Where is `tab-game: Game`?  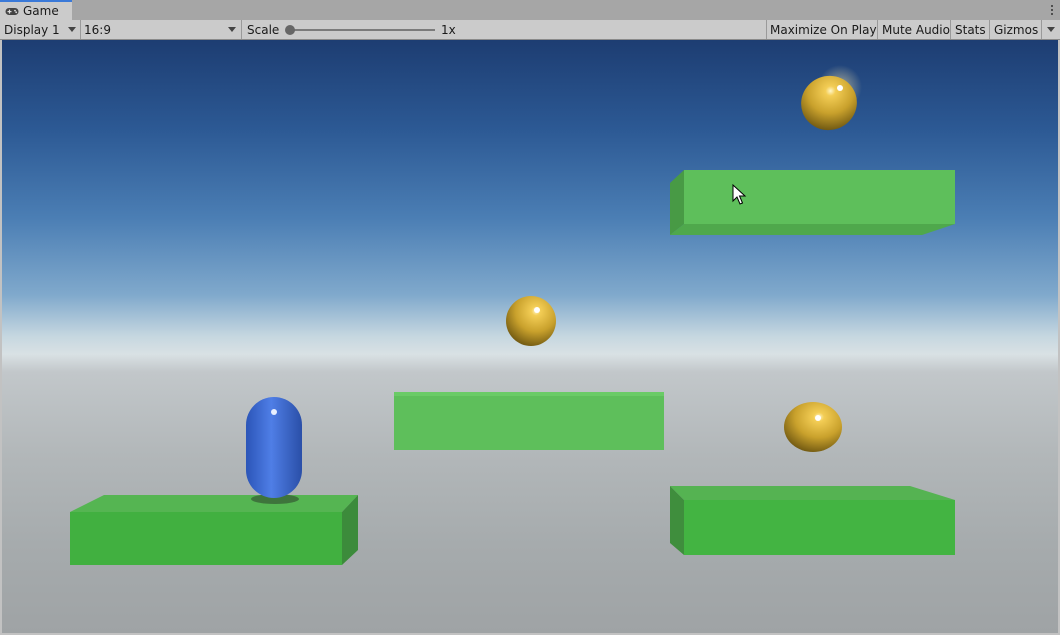
tab-game: Game is located at coordinates (36, 10).